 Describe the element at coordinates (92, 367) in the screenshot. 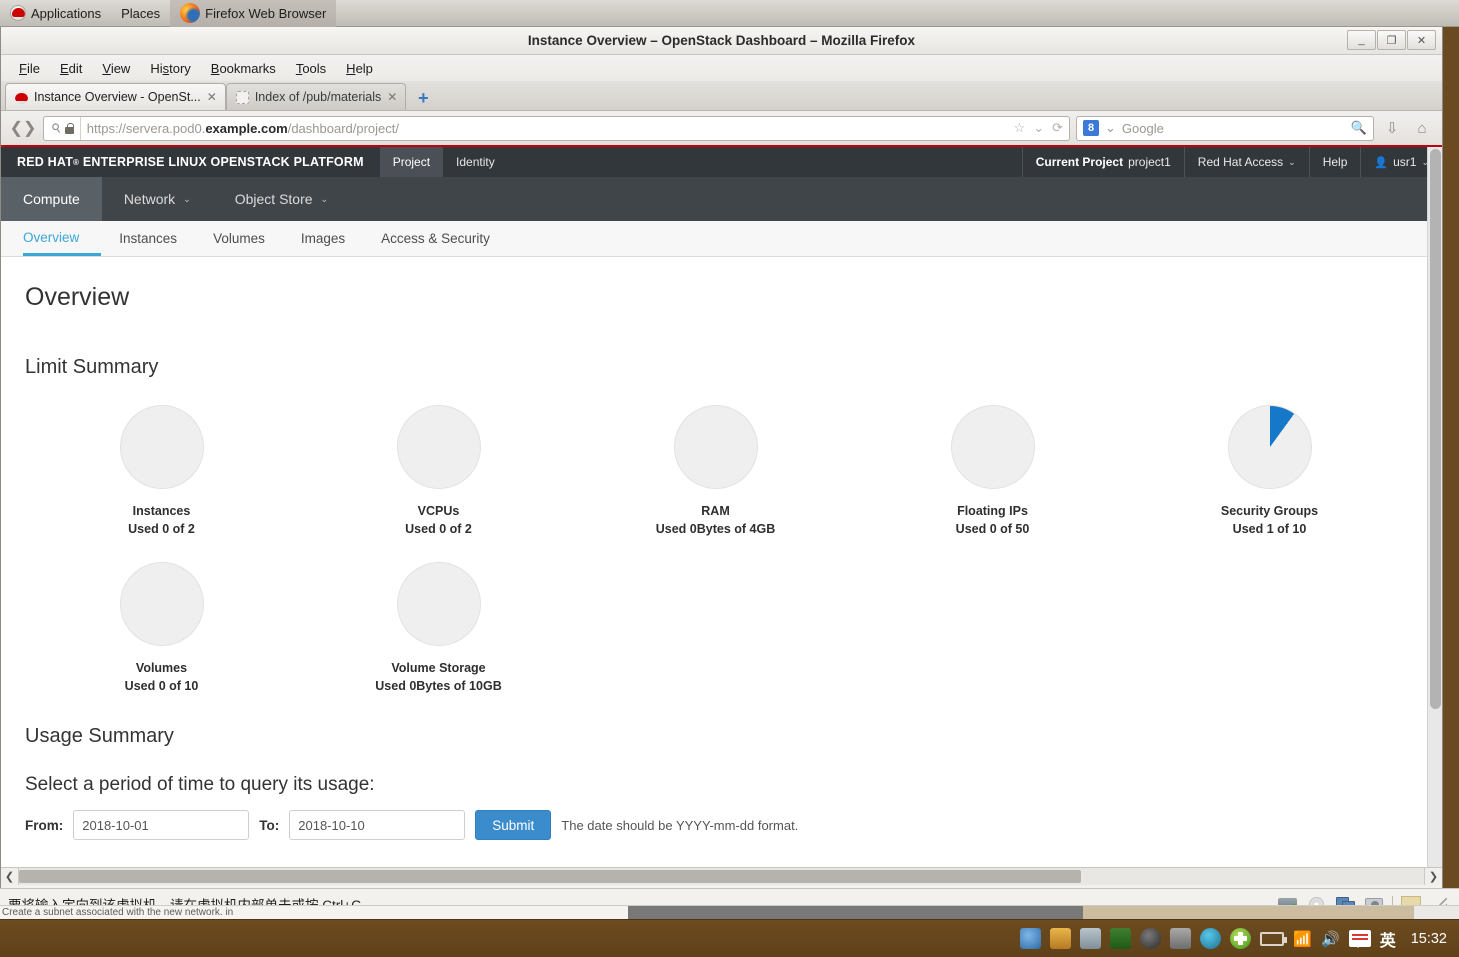

I see `limit-summary-heading: Limit Summary` at that location.